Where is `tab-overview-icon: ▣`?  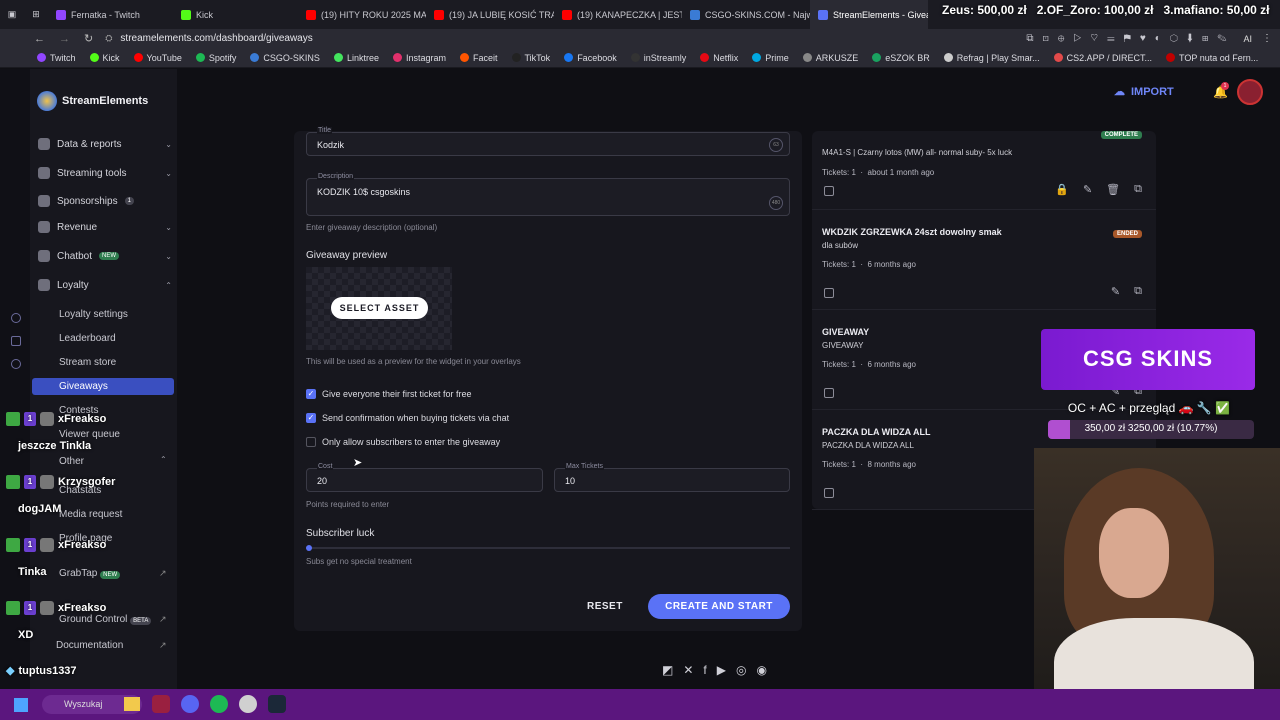 tab-overview-icon: ▣ is located at coordinates (12, 14).